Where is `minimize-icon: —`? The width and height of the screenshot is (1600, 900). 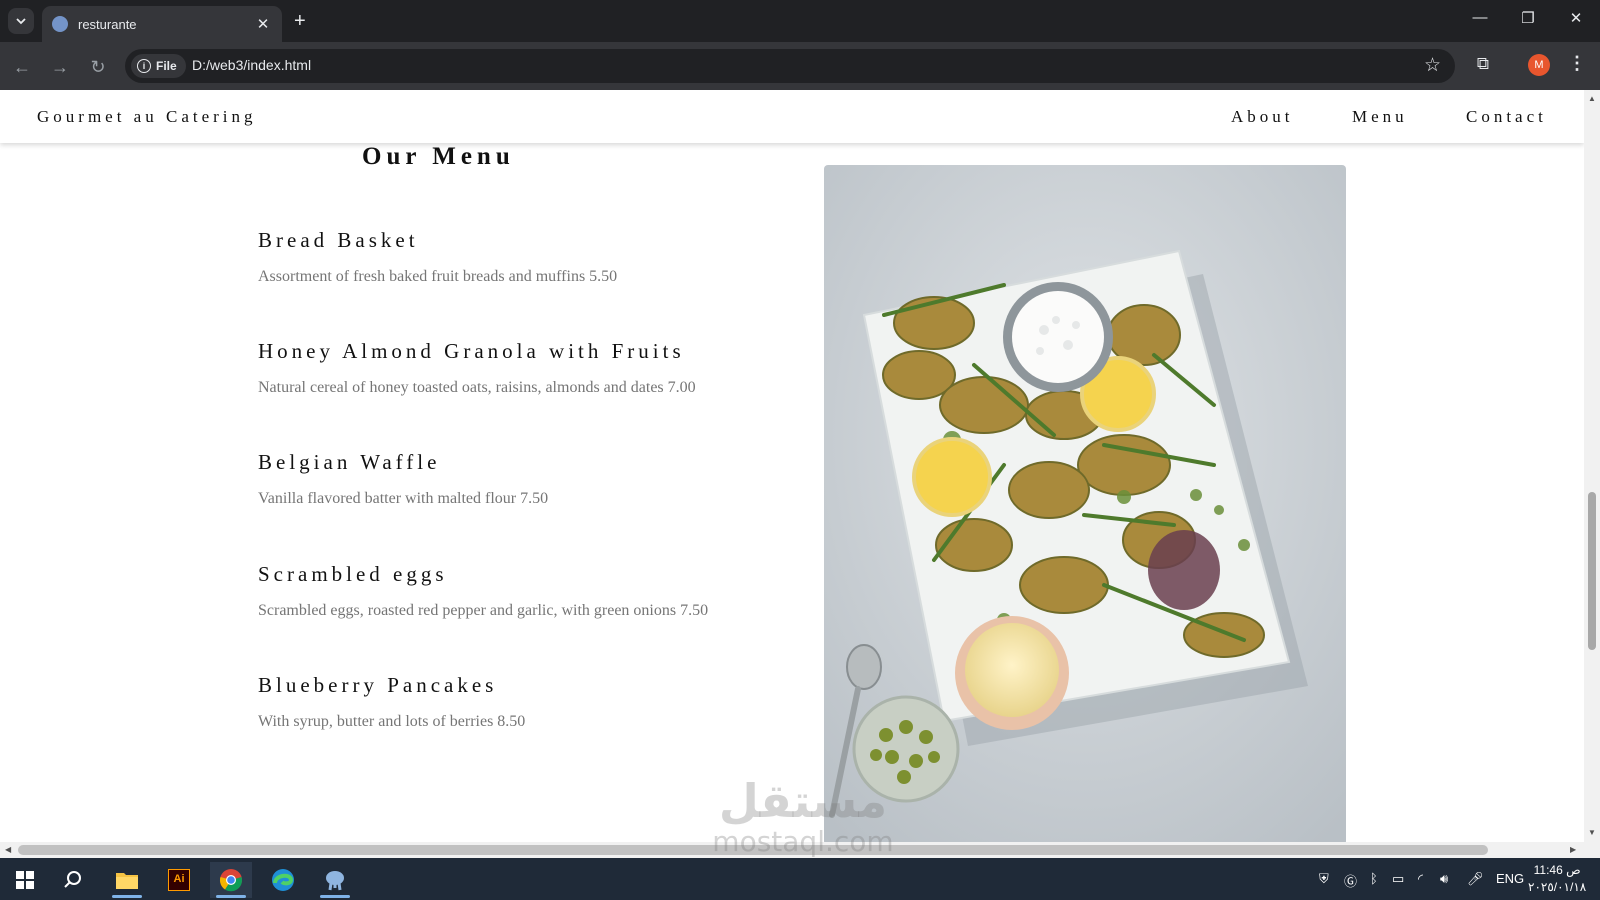 minimize-icon: — is located at coordinates (1480, 17).